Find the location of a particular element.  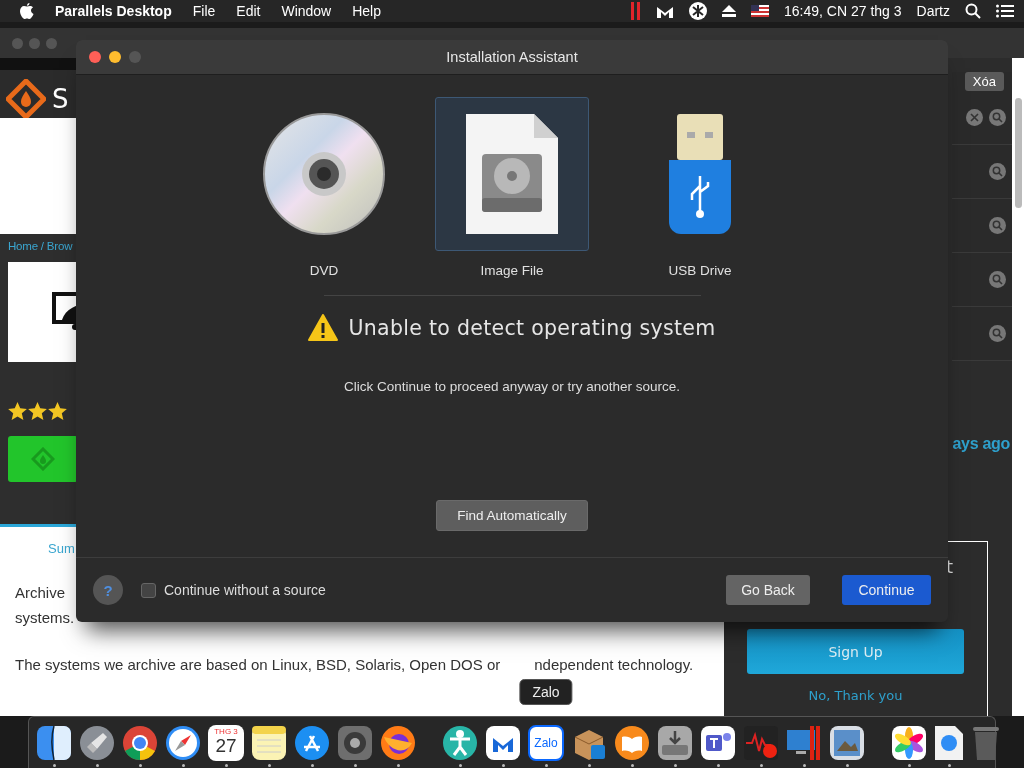

app-menu: Parallels Desktop is located at coordinates (113, 11).